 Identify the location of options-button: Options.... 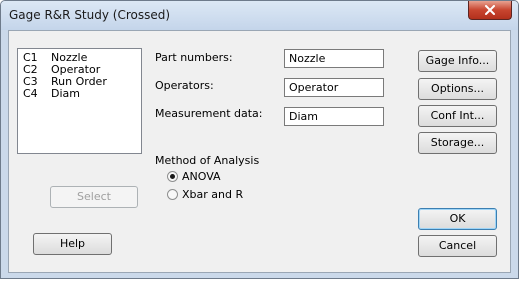
(457, 89).